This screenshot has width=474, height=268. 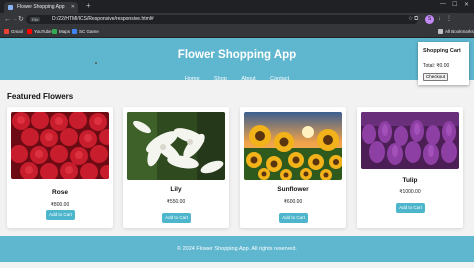 I want to click on extensions-icon: ⧉, so click(x=416, y=19).